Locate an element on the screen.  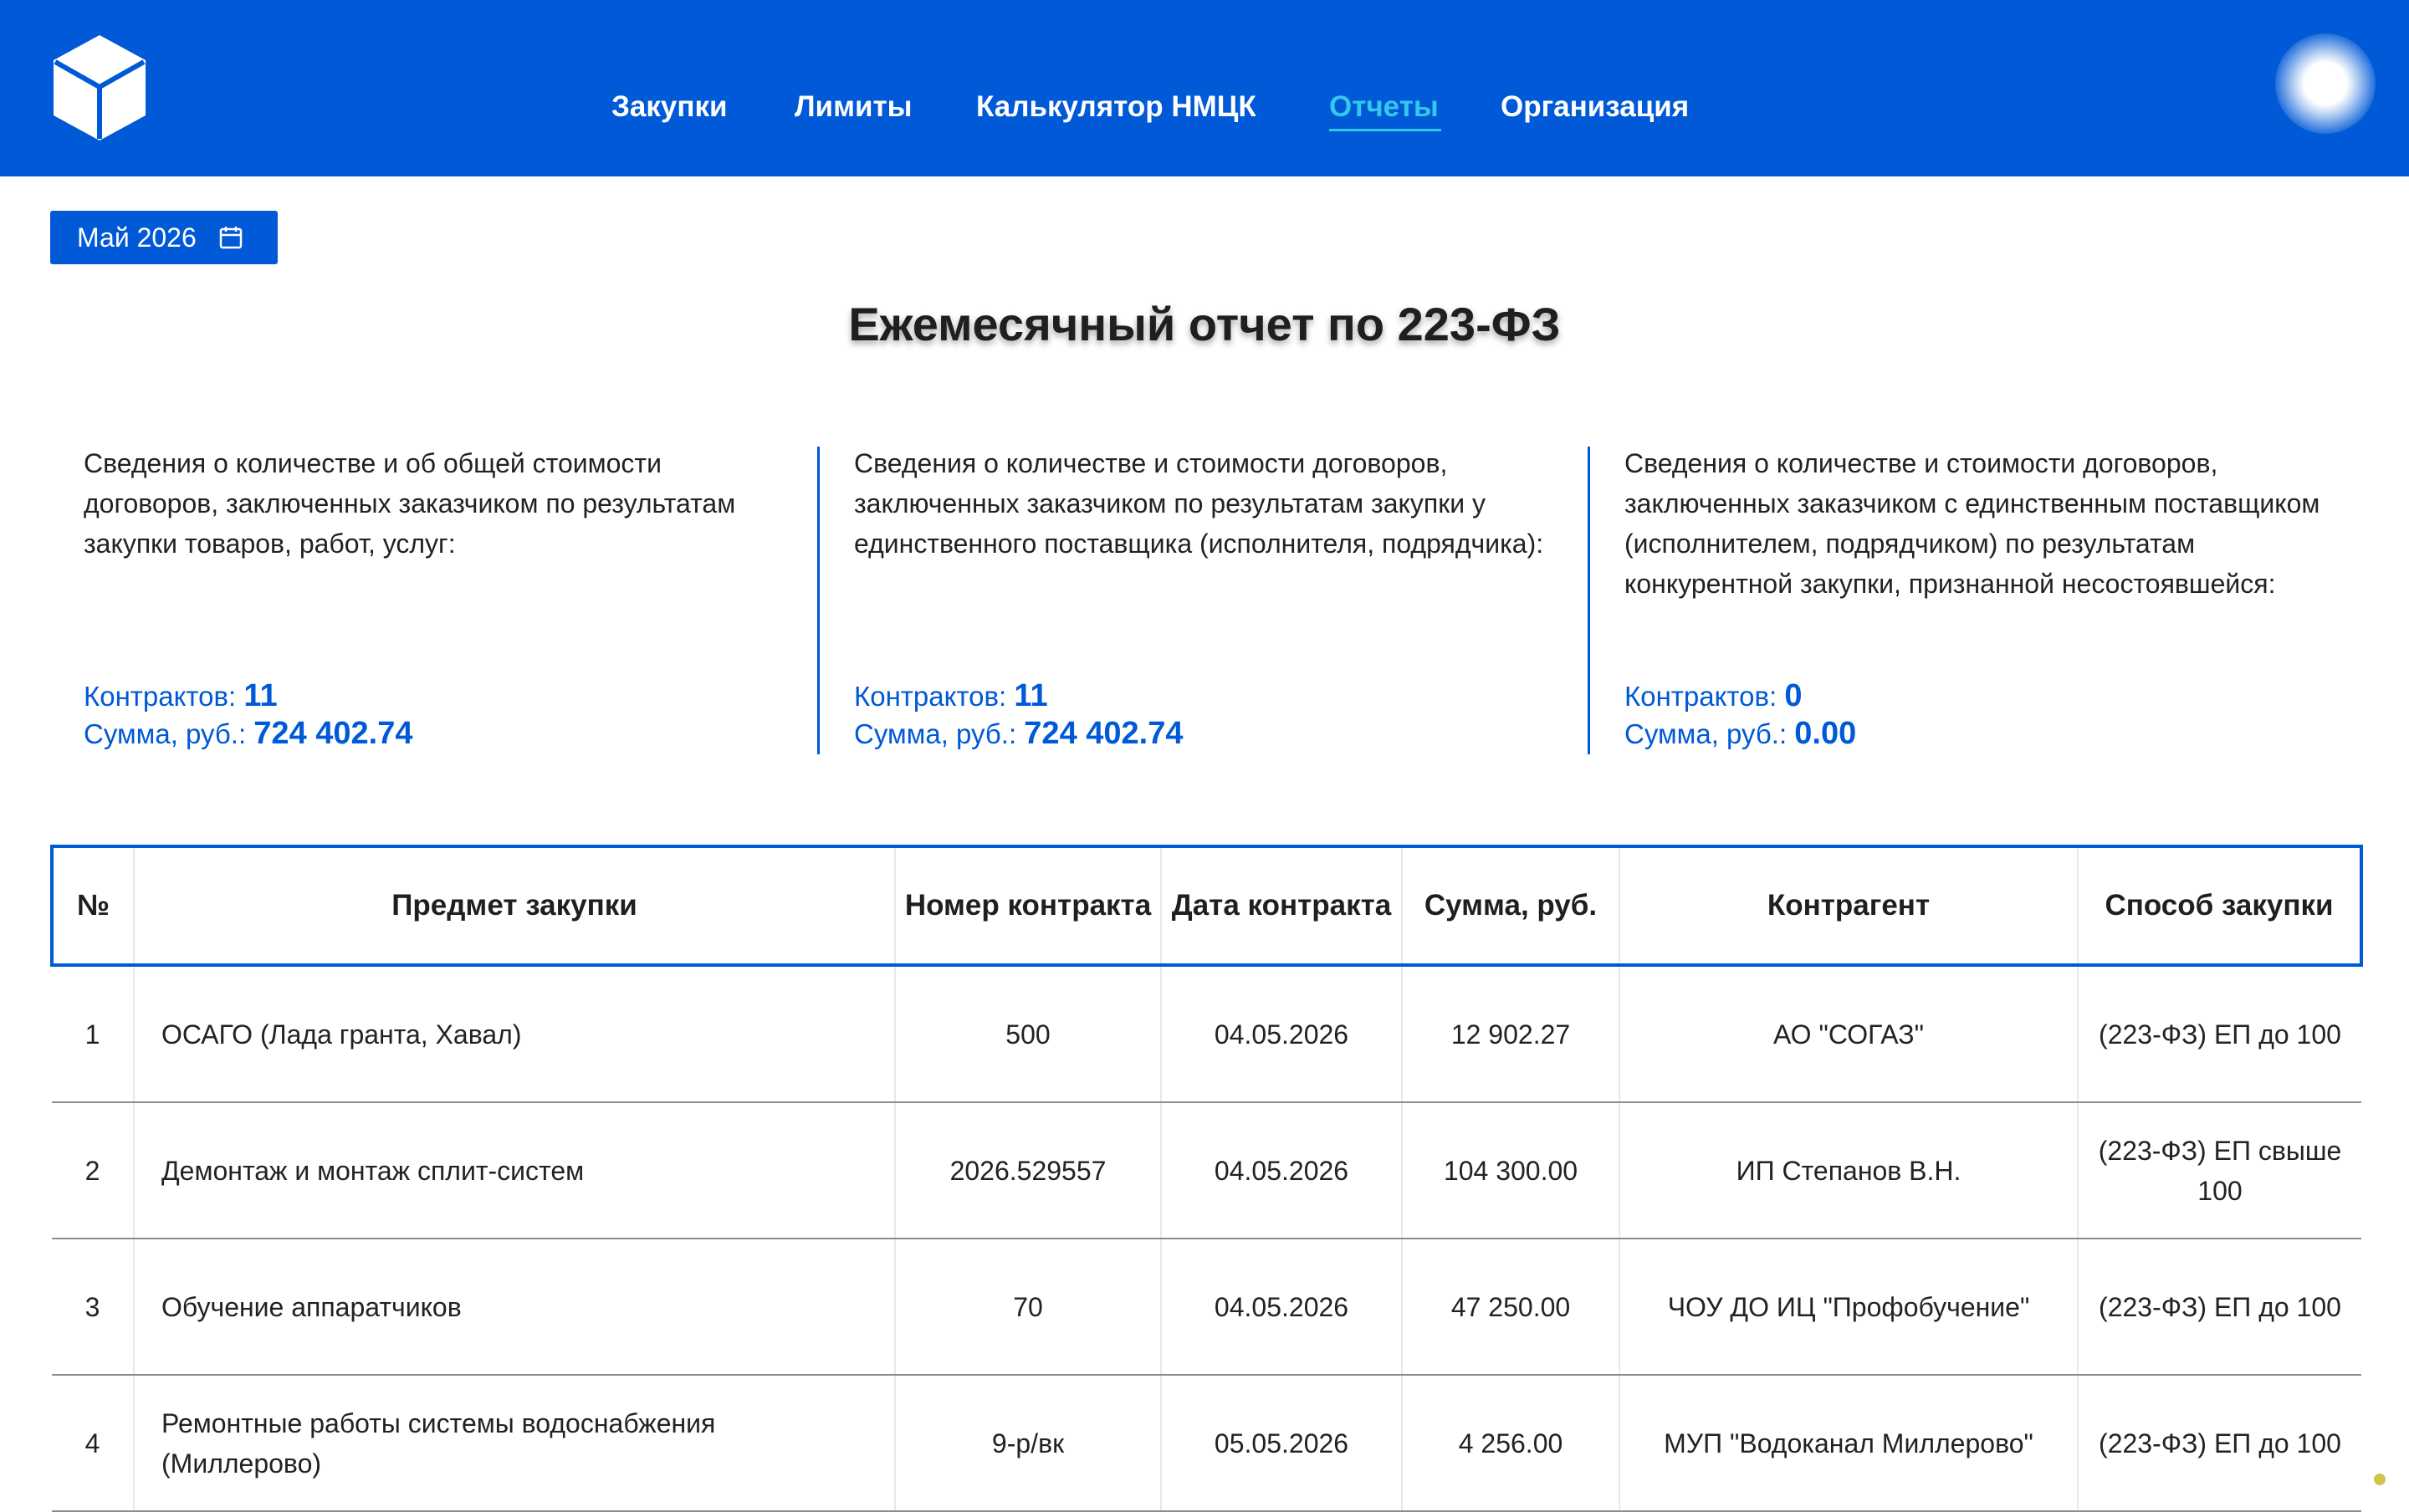
nav-purchases: Закупки is located at coordinates (669, 107).